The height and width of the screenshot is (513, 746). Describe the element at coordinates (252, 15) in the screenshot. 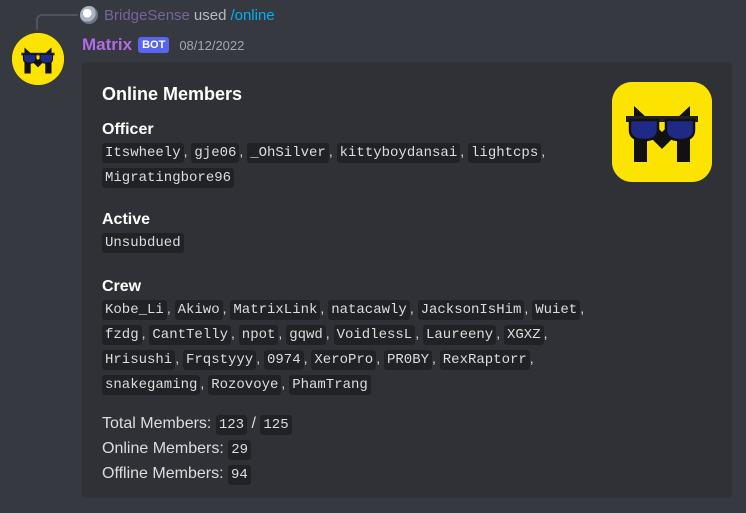

I see `reply-command: /online` at that location.